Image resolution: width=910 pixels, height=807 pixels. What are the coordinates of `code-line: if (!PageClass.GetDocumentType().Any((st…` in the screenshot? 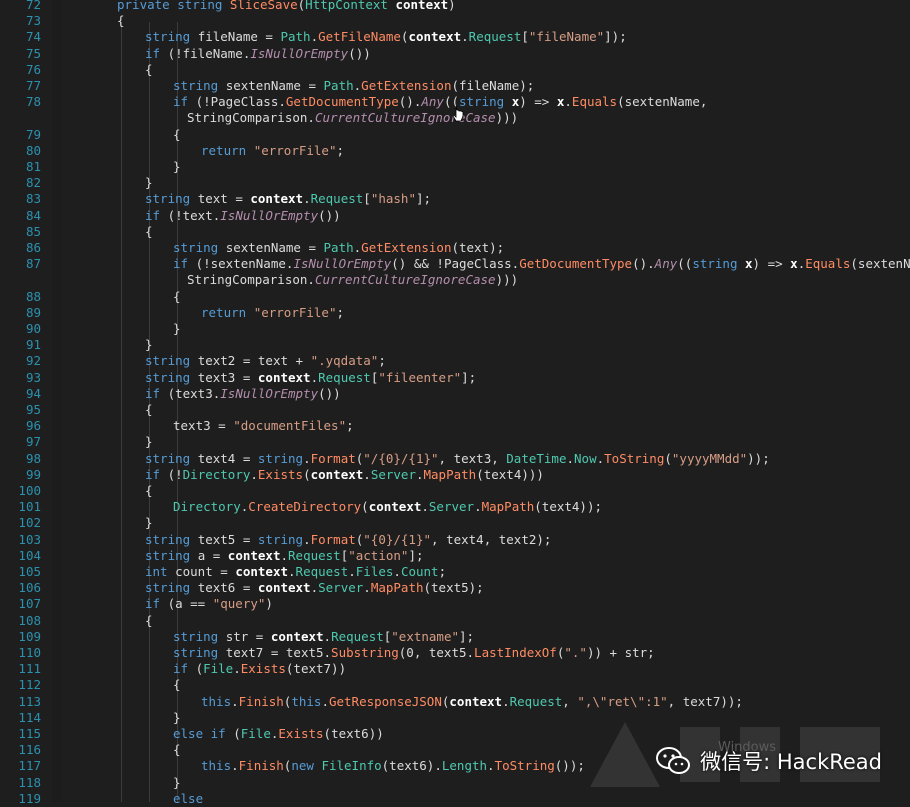 It's located at (440, 102).